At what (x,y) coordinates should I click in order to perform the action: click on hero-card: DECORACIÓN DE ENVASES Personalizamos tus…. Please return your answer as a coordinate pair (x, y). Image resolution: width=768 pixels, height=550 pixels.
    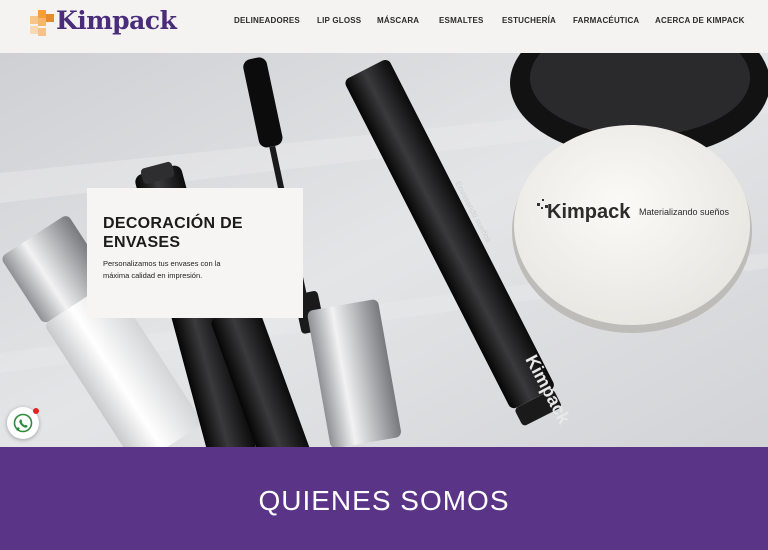
    Looking at the image, I should click on (195, 253).